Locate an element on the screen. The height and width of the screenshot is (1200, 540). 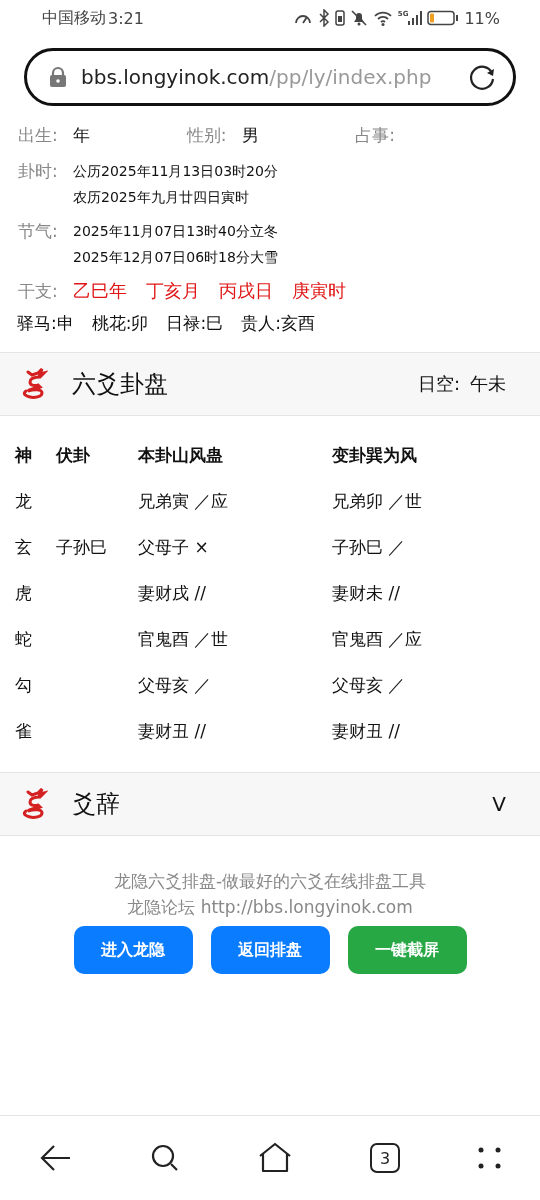
field-label: 干支: is located at coordinates (38, 291).